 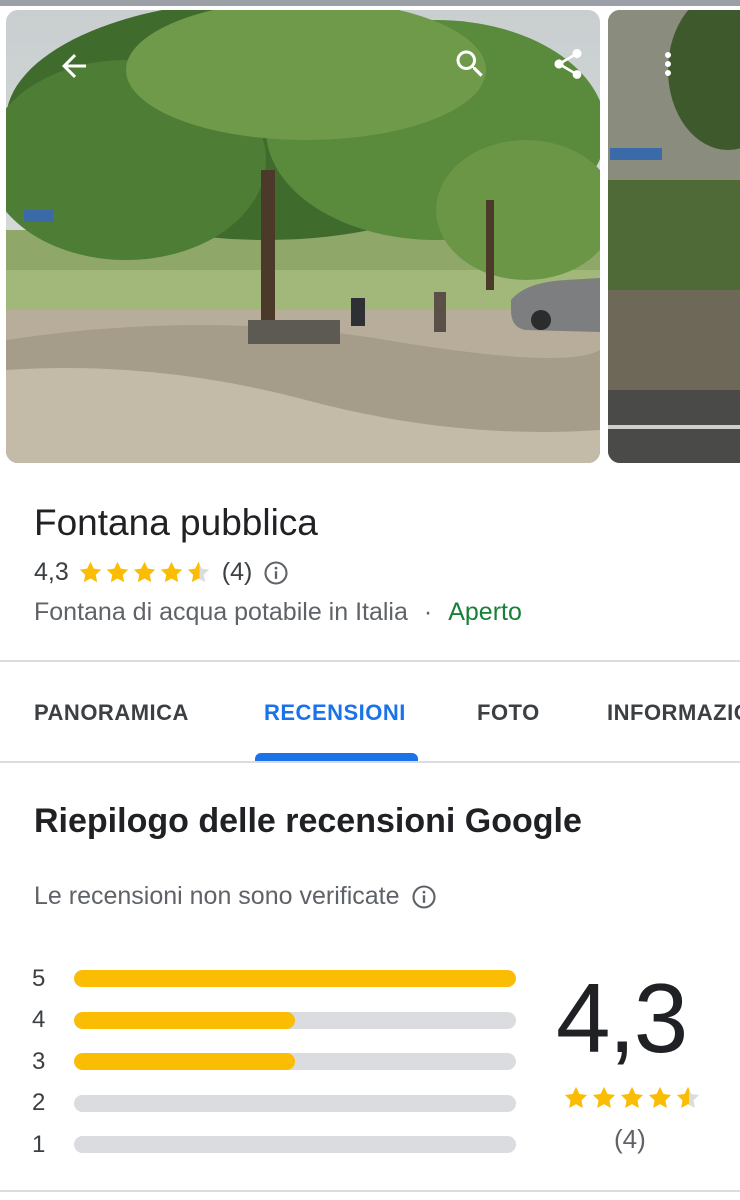 What do you see at coordinates (176, 522) in the screenshot?
I see `place-title: Fontana pubblica` at bounding box center [176, 522].